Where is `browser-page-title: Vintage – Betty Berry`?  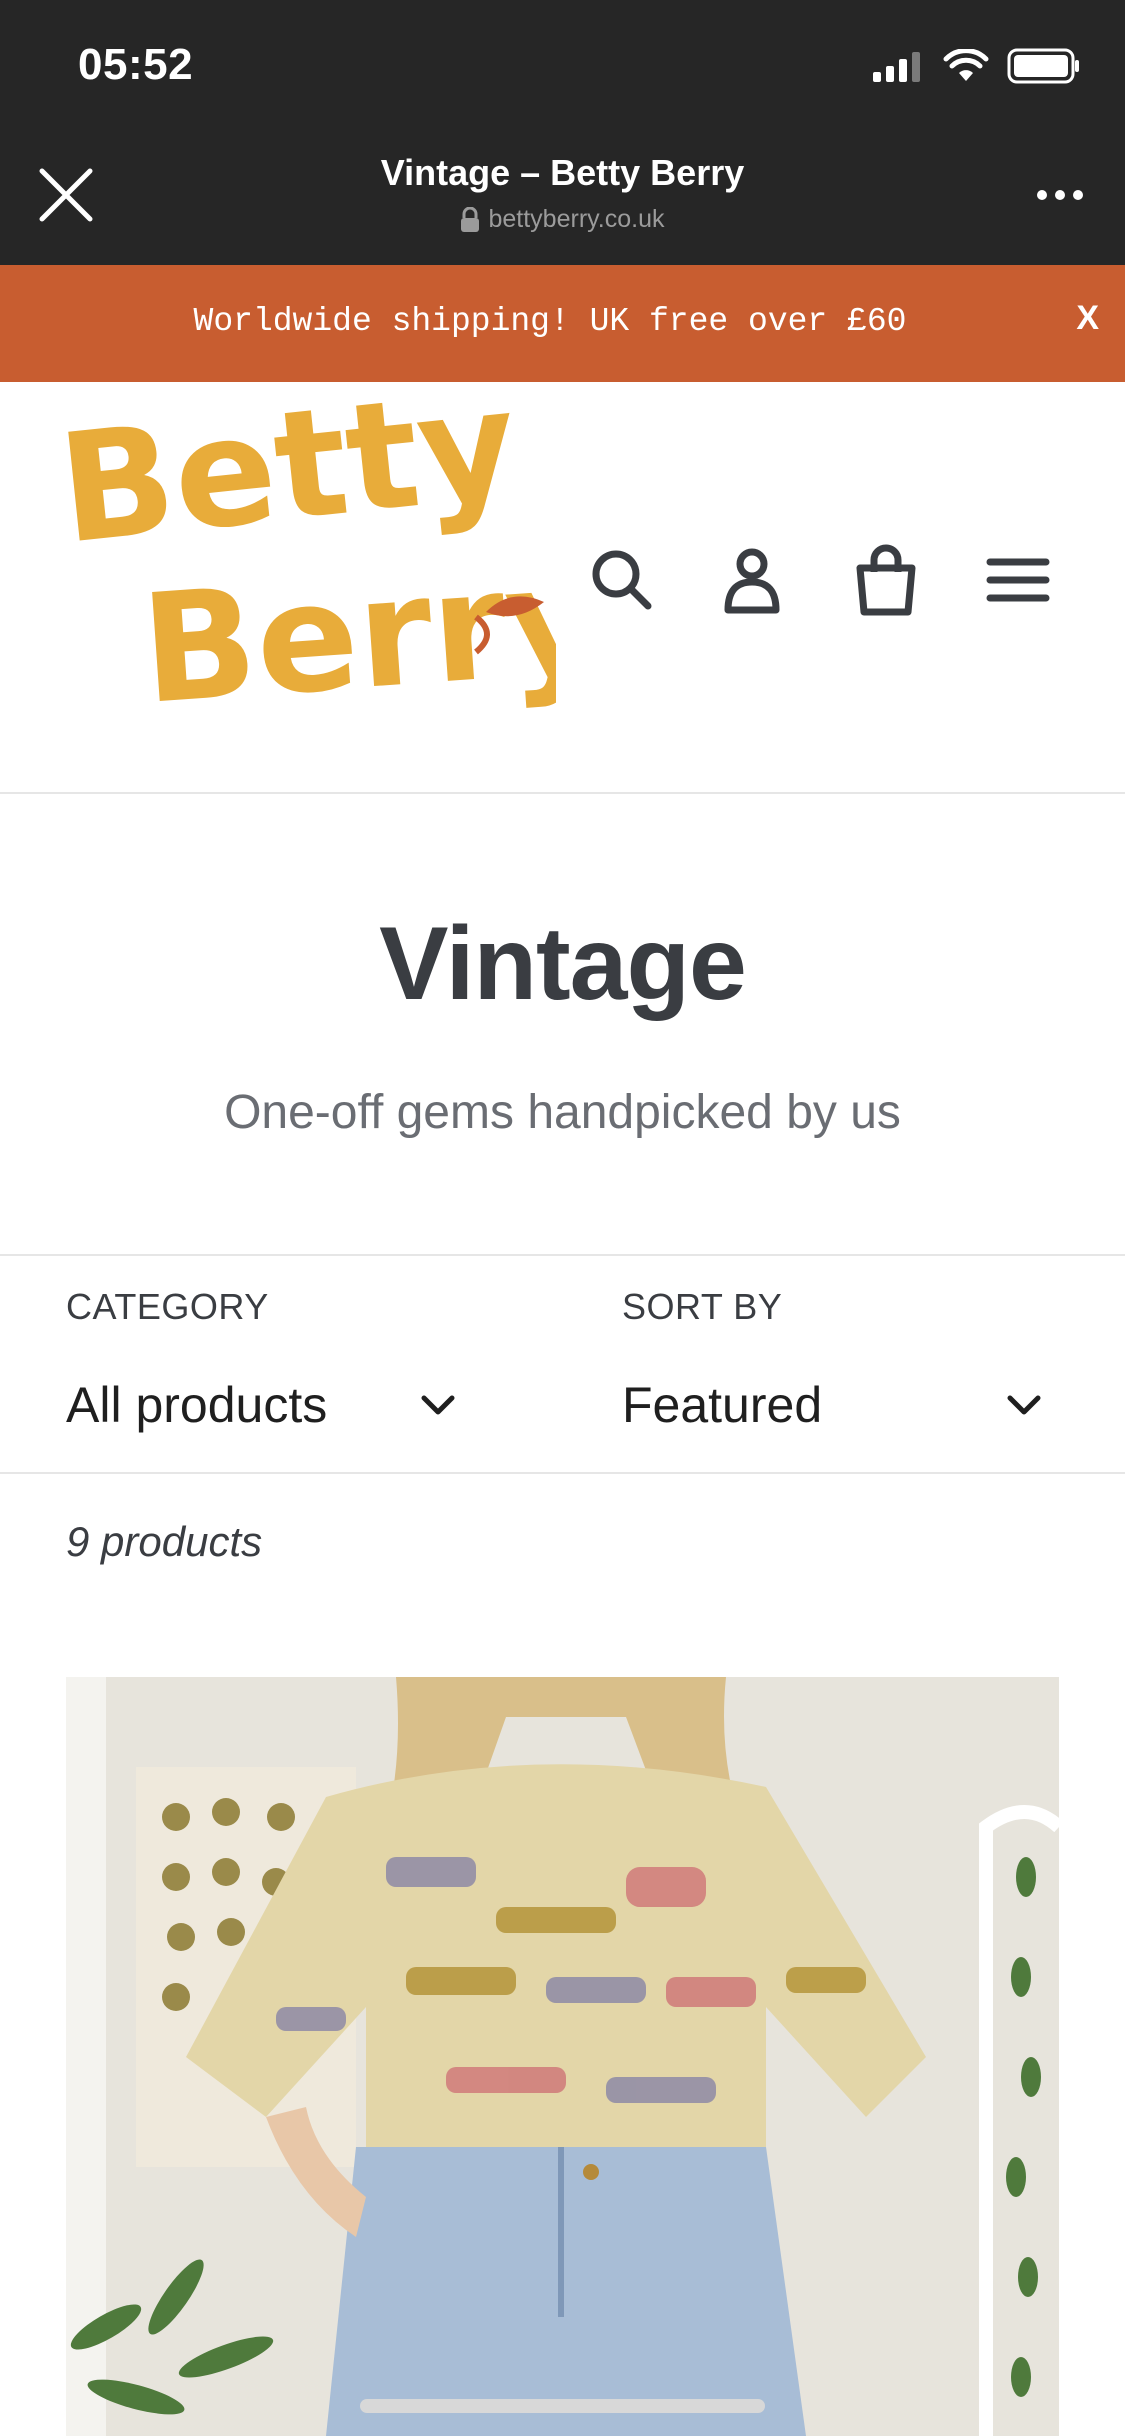 browser-page-title: Vintage – Betty Berry is located at coordinates (562, 172).